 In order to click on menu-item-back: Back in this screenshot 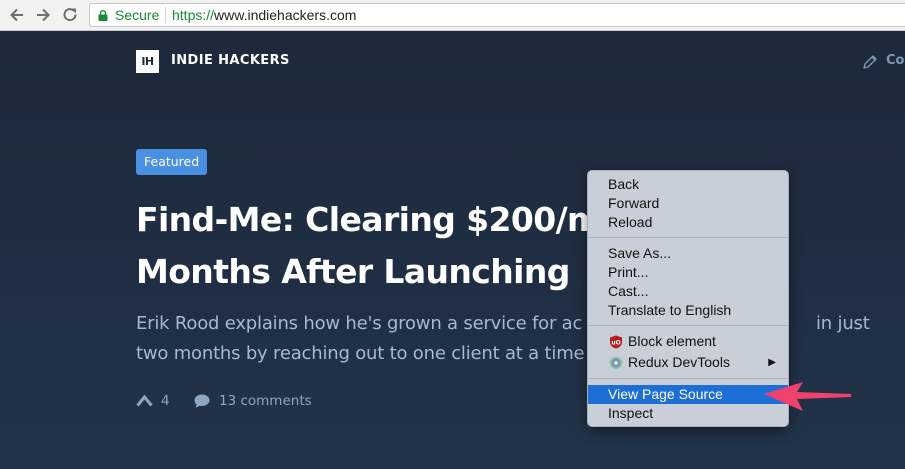, I will do `click(688, 184)`.